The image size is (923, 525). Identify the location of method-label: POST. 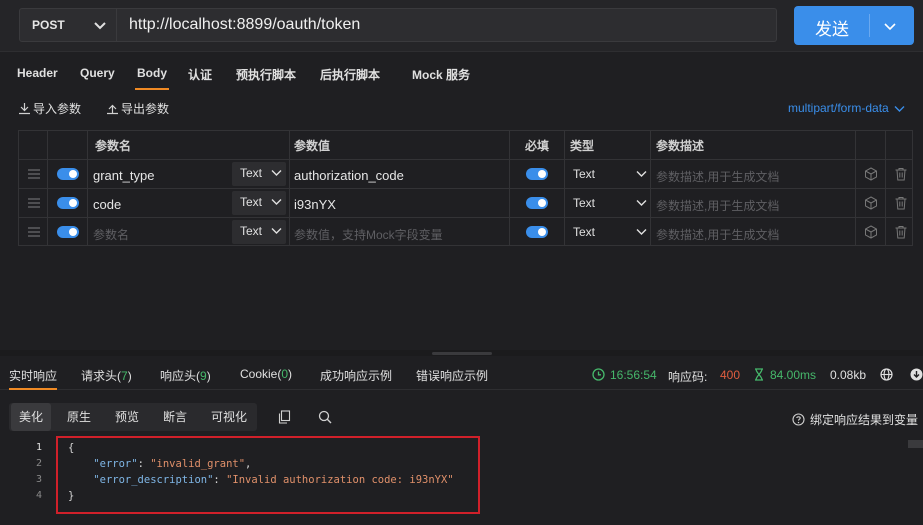
(48, 25).